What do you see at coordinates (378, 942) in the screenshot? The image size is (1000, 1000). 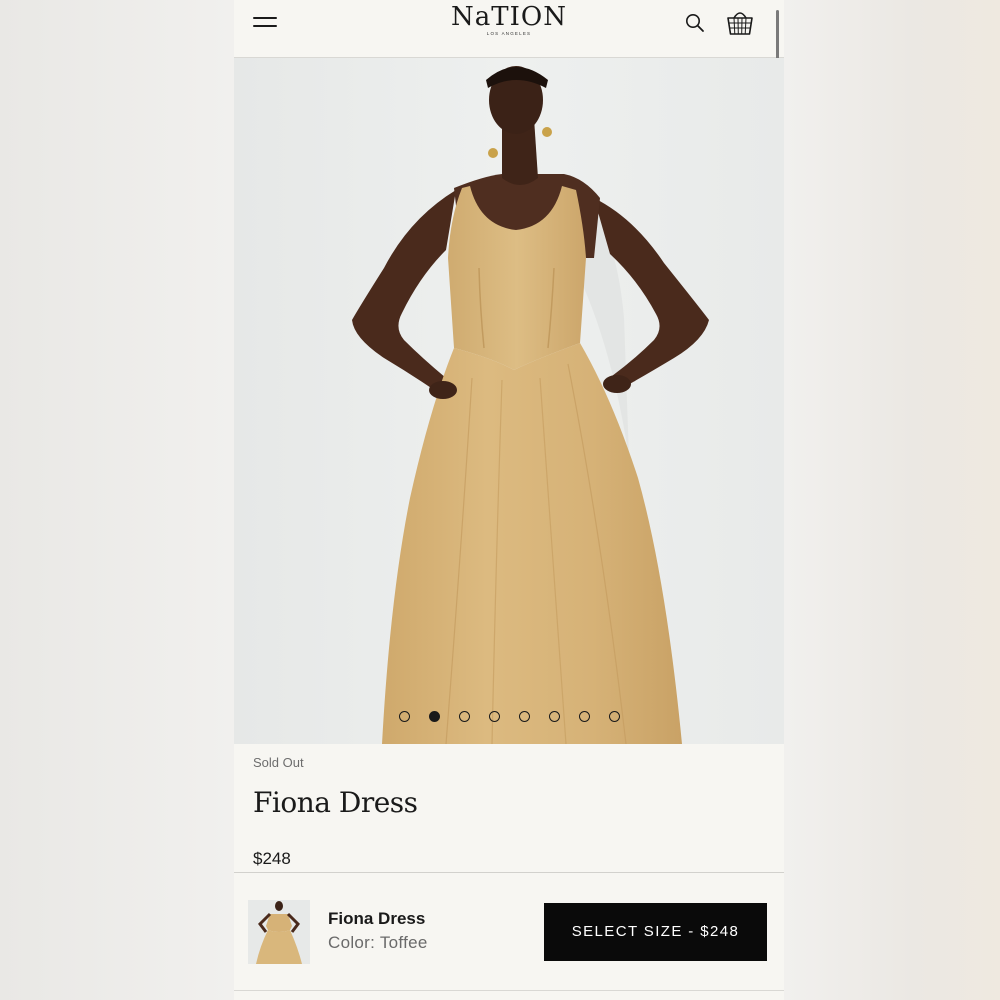 I see `sticky-product-color: Color: Toffee` at bounding box center [378, 942].